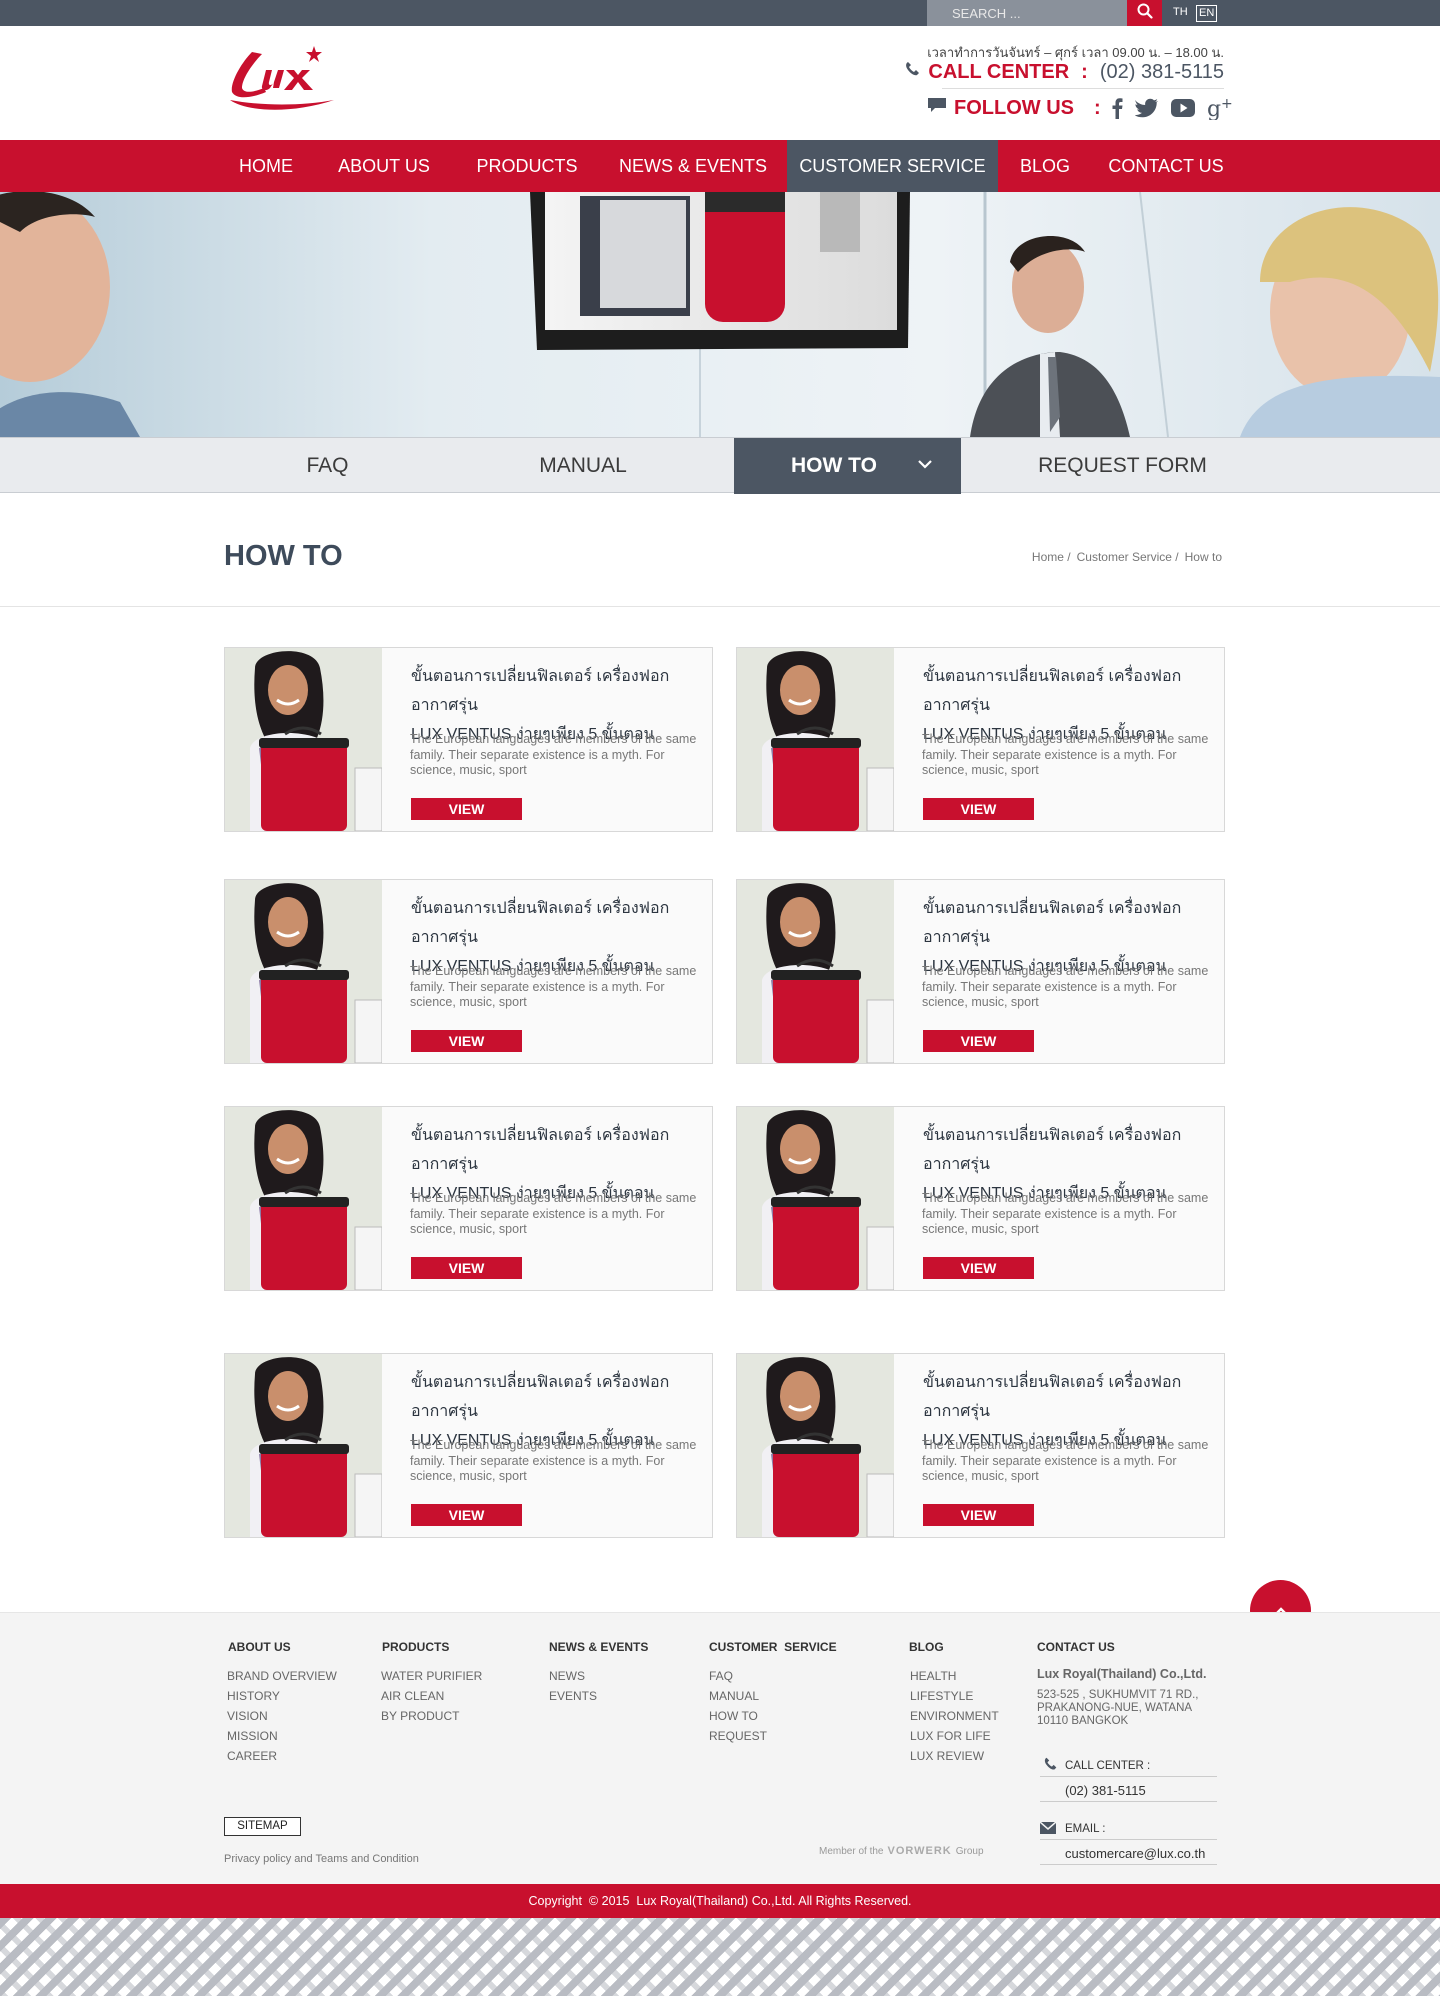  What do you see at coordinates (1118, 1695) in the screenshot?
I see `address-line: 523-525 , SUKHUMVIT 71 RD.,` at bounding box center [1118, 1695].